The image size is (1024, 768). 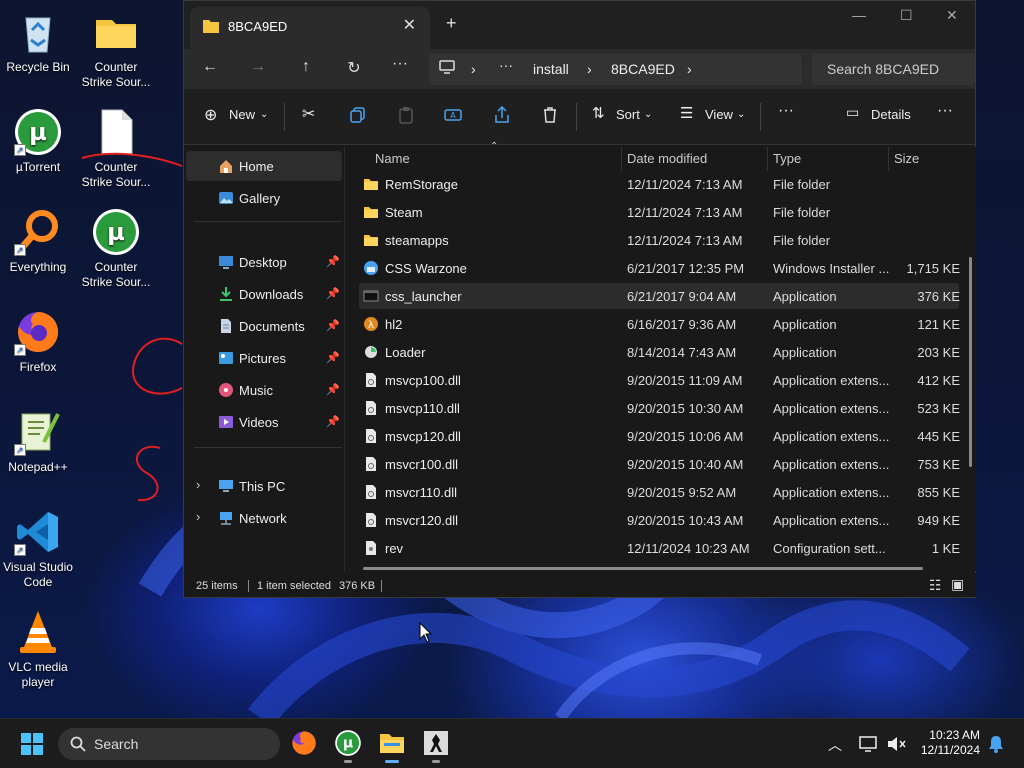 What do you see at coordinates (242, 114) in the screenshot?
I see `new-button: New` at bounding box center [242, 114].